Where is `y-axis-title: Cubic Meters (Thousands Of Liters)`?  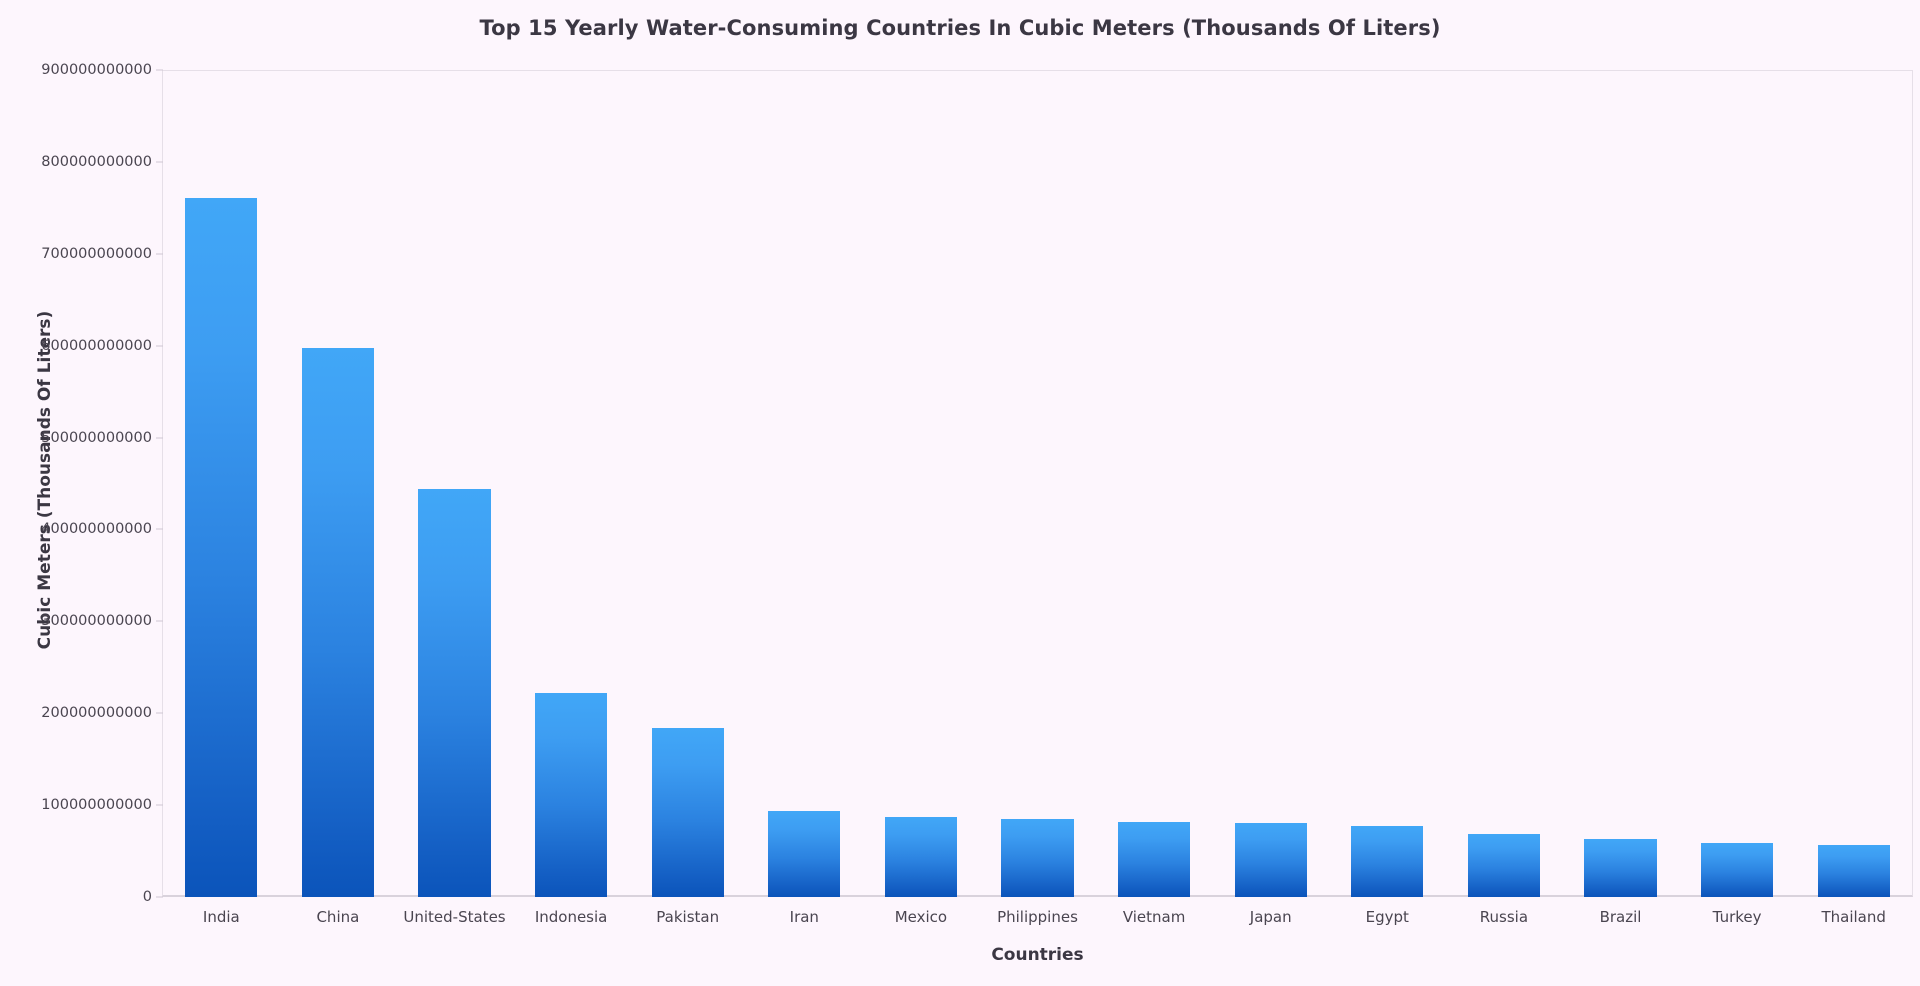
y-axis-title: Cubic Meters (Thousands Of Liters) is located at coordinates (45, 480).